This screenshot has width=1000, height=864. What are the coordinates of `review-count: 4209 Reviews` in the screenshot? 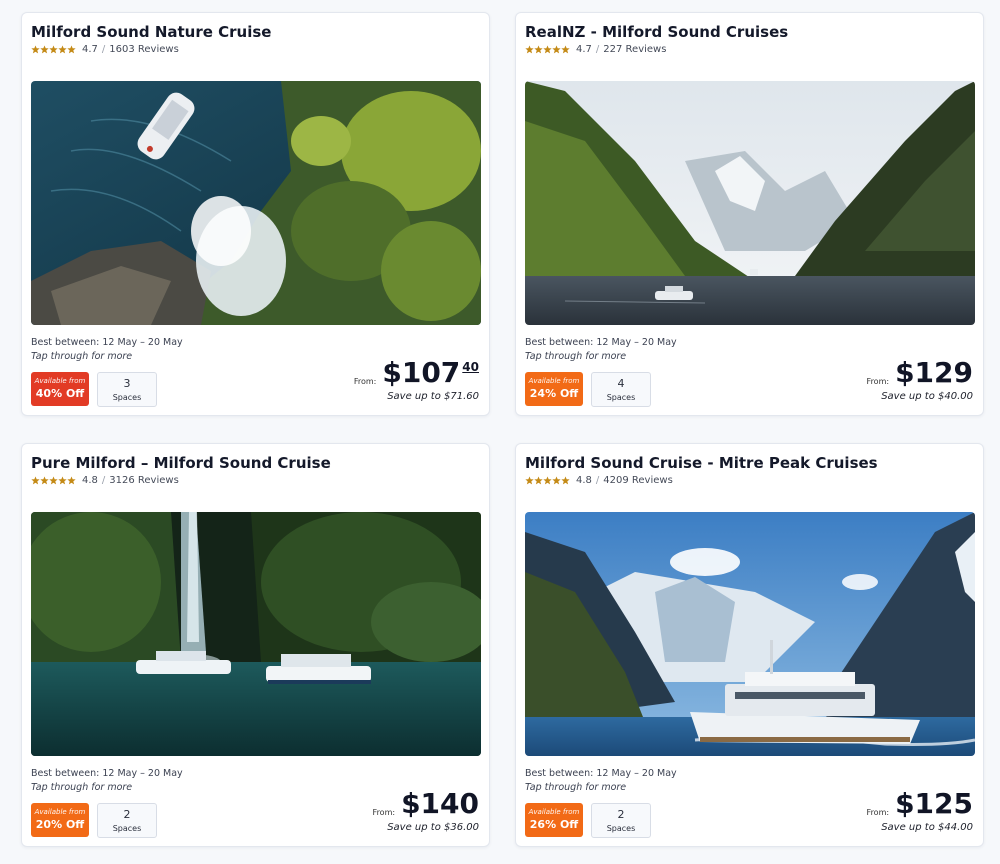 It's located at (638, 480).